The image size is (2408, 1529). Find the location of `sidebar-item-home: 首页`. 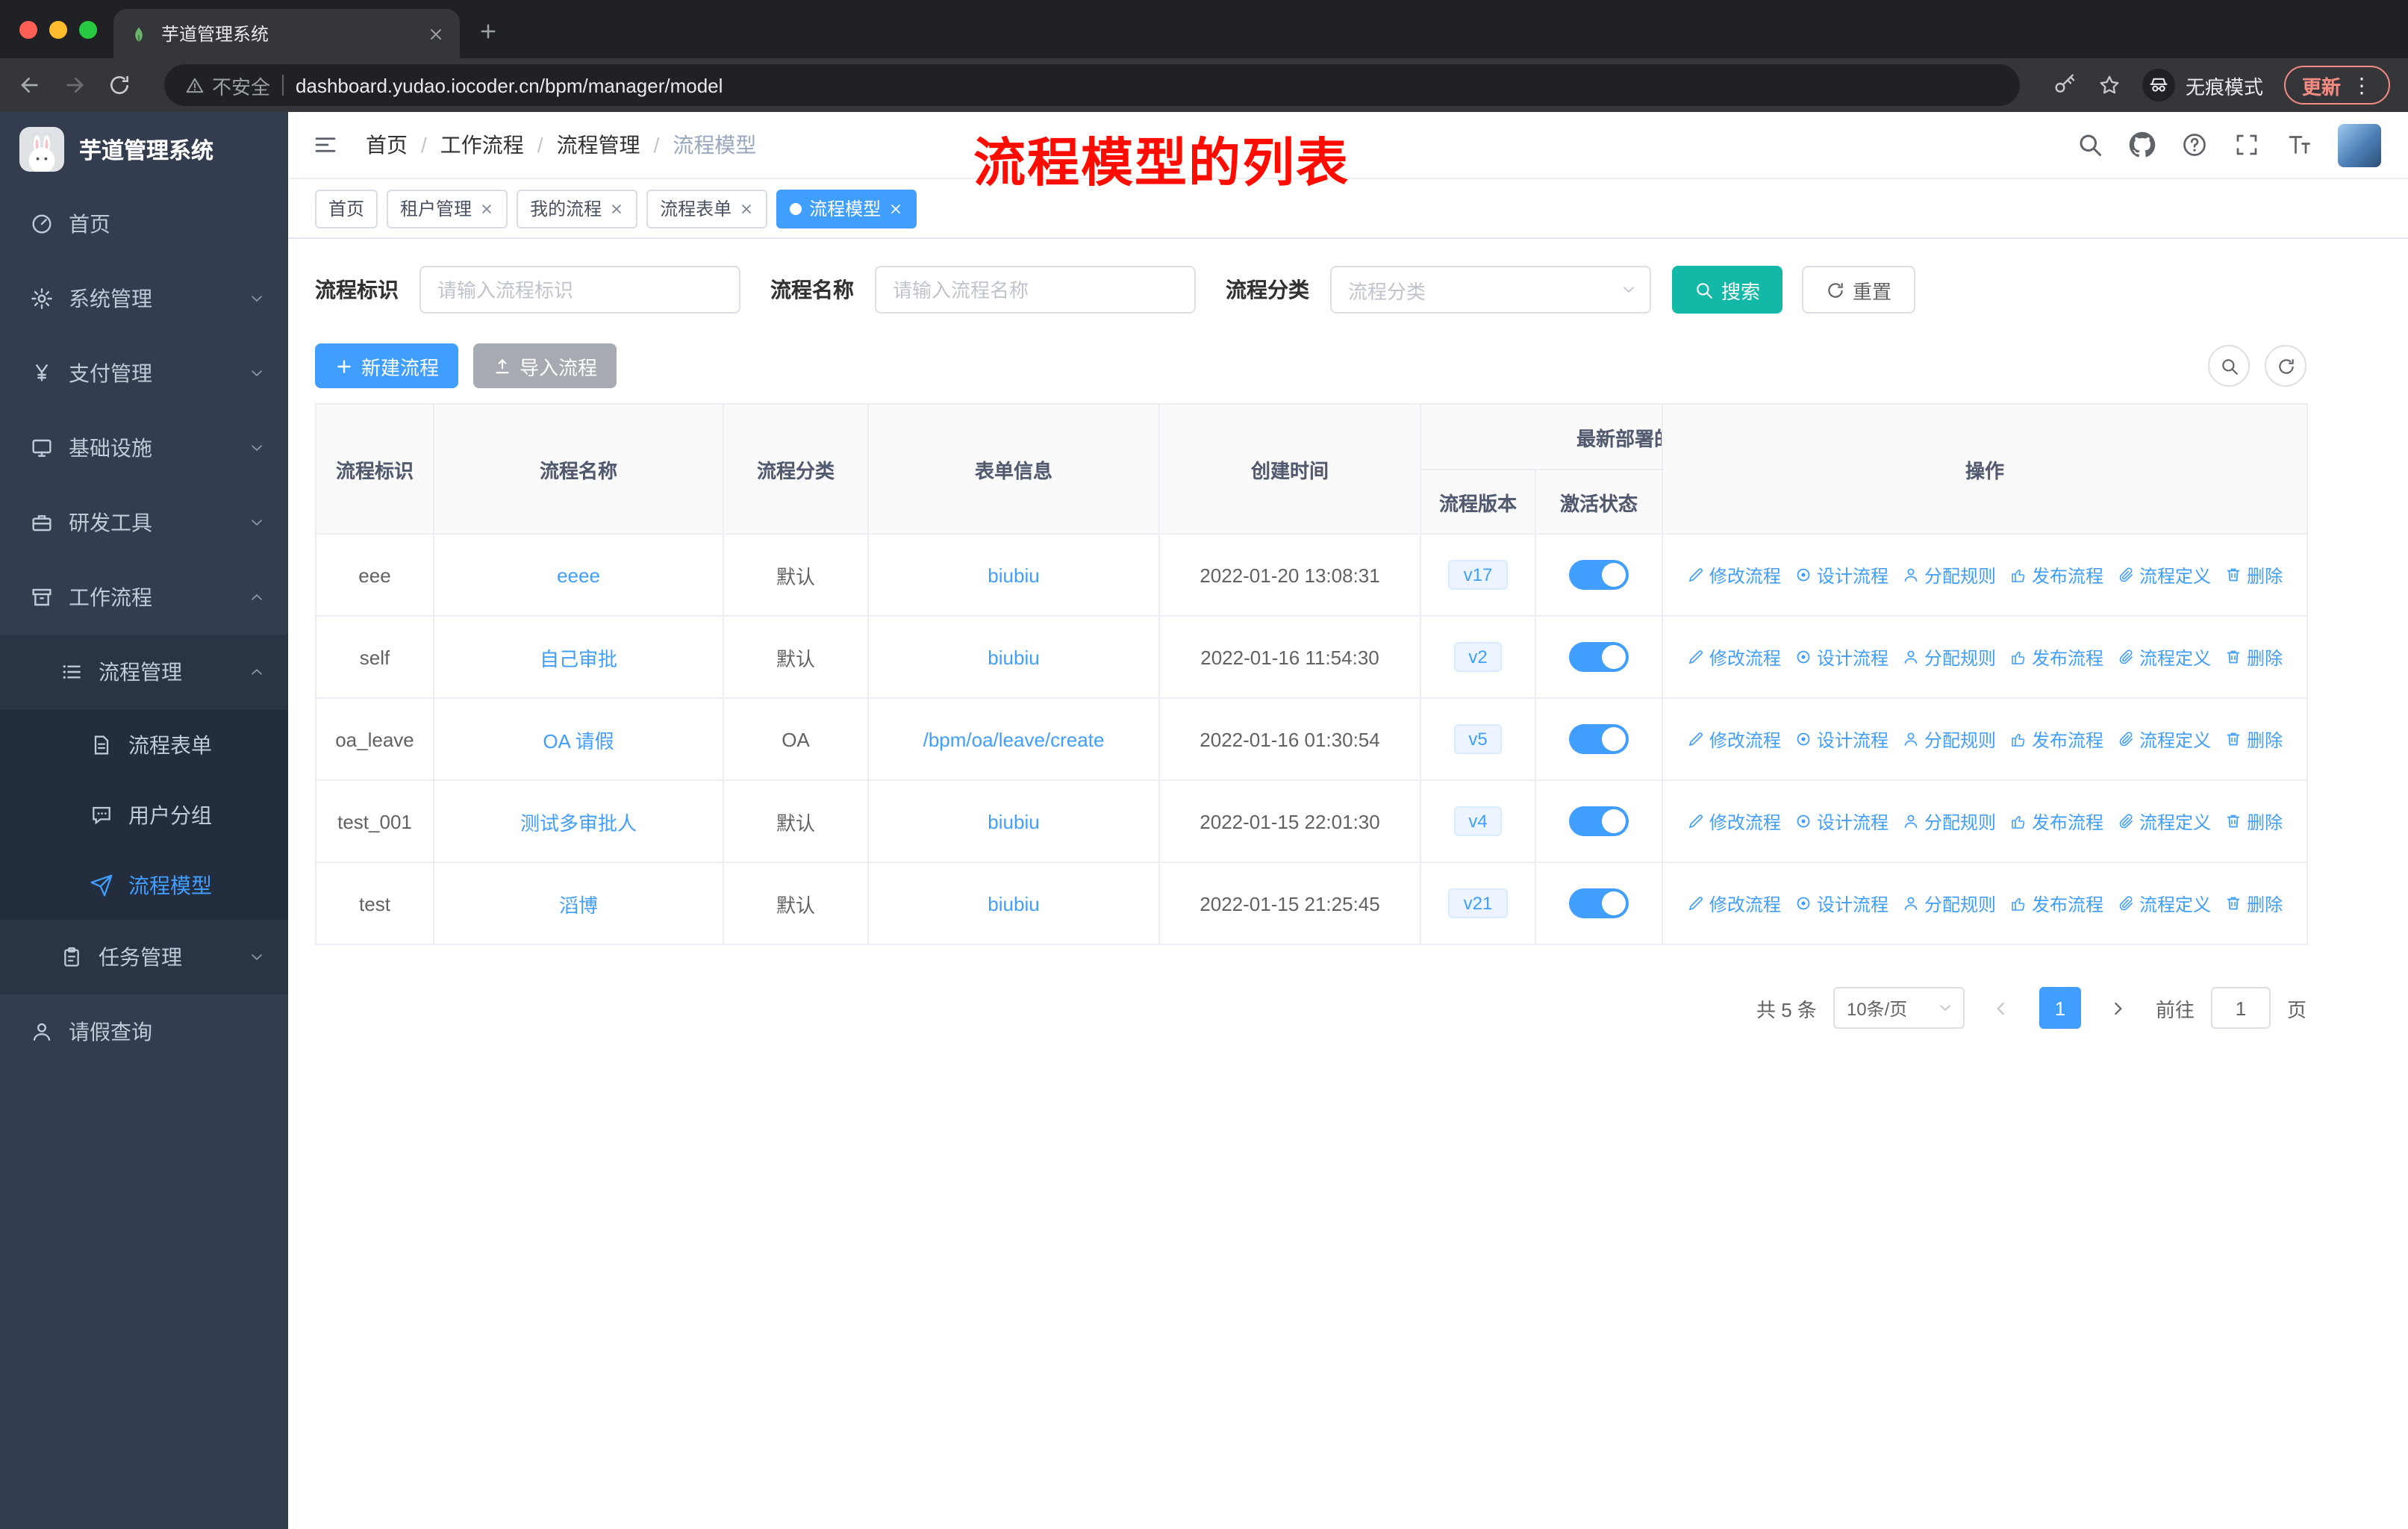

sidebar-item-home: 首页 is located at coordinates (144, 224).